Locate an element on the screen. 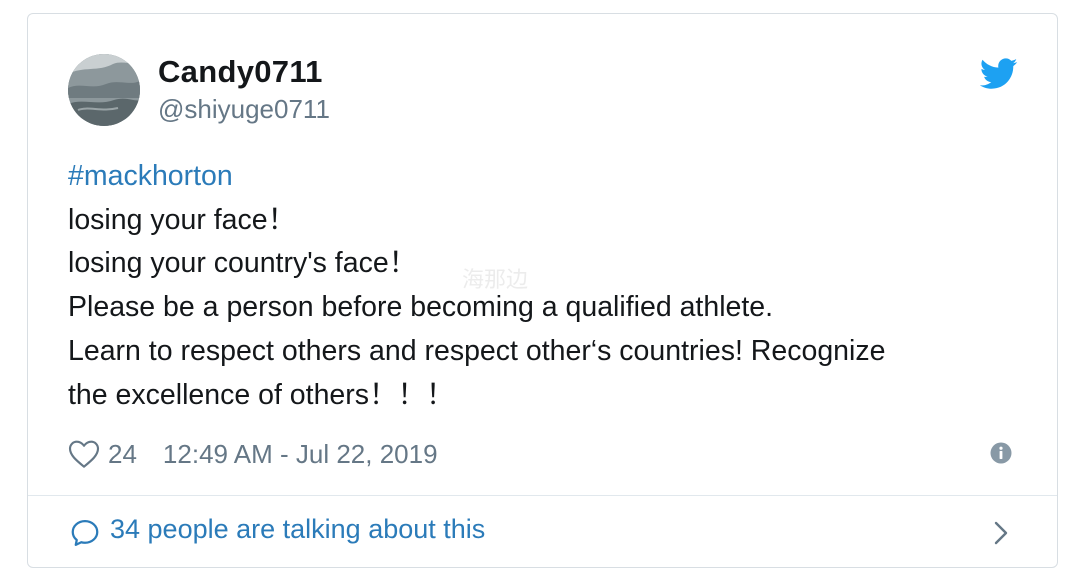  like-count: 24 is located at coordinates (122, 454).